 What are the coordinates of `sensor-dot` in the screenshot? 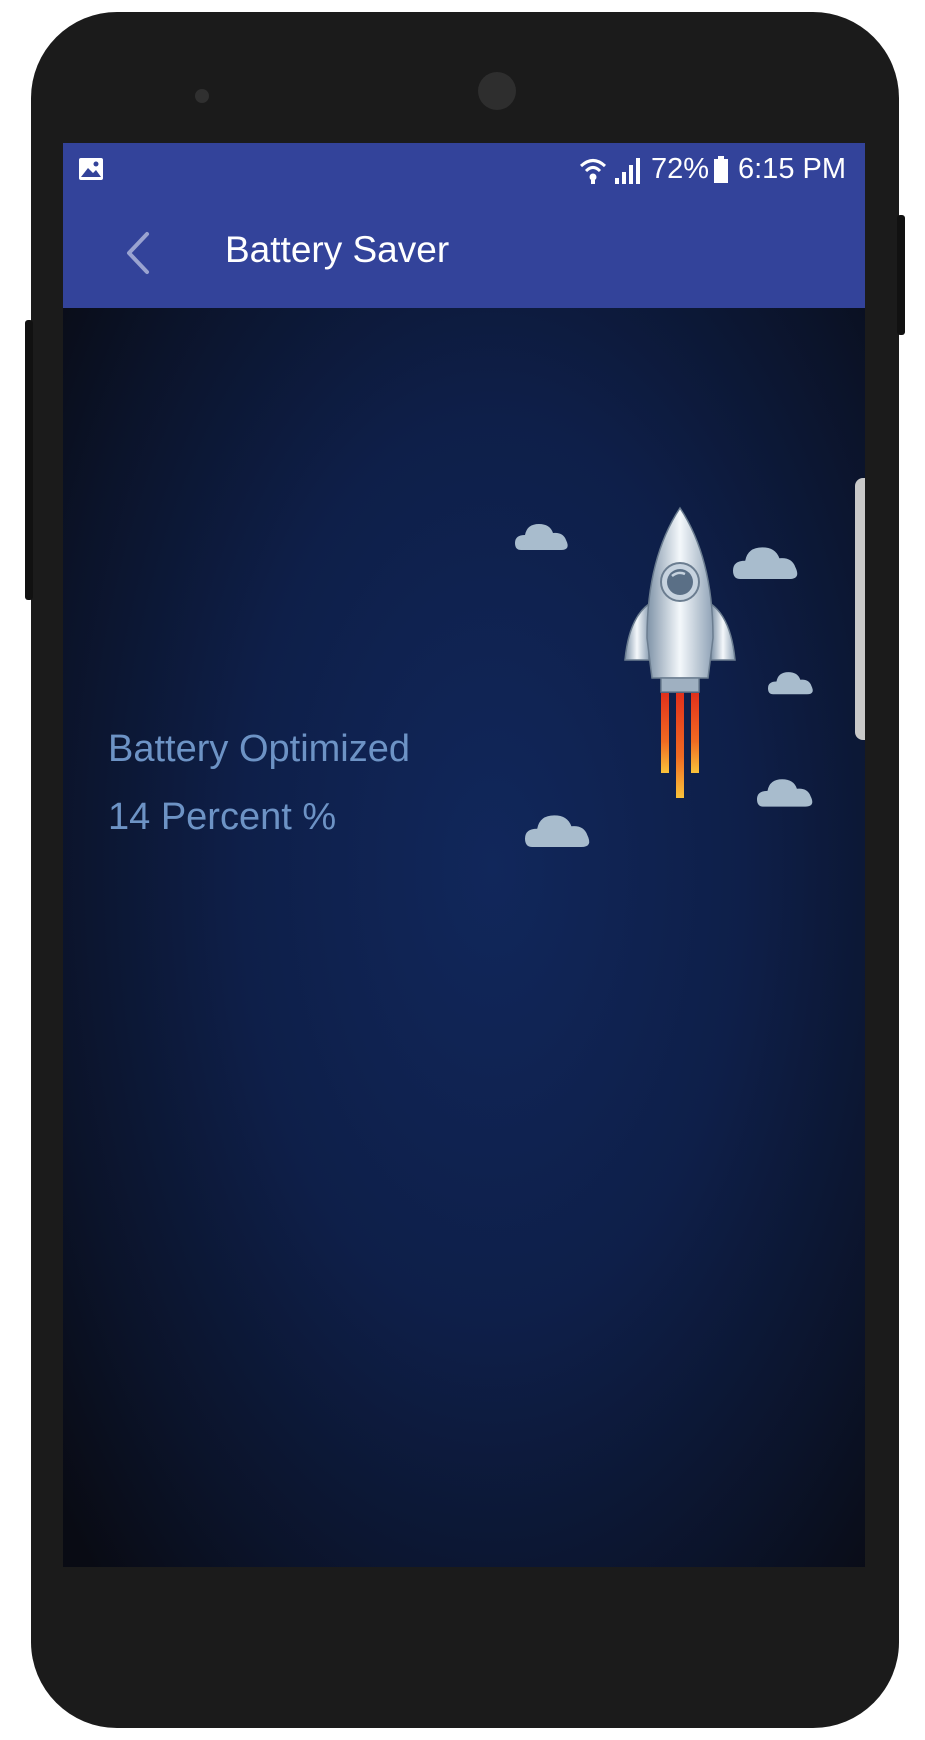 It's located at (202, 96).